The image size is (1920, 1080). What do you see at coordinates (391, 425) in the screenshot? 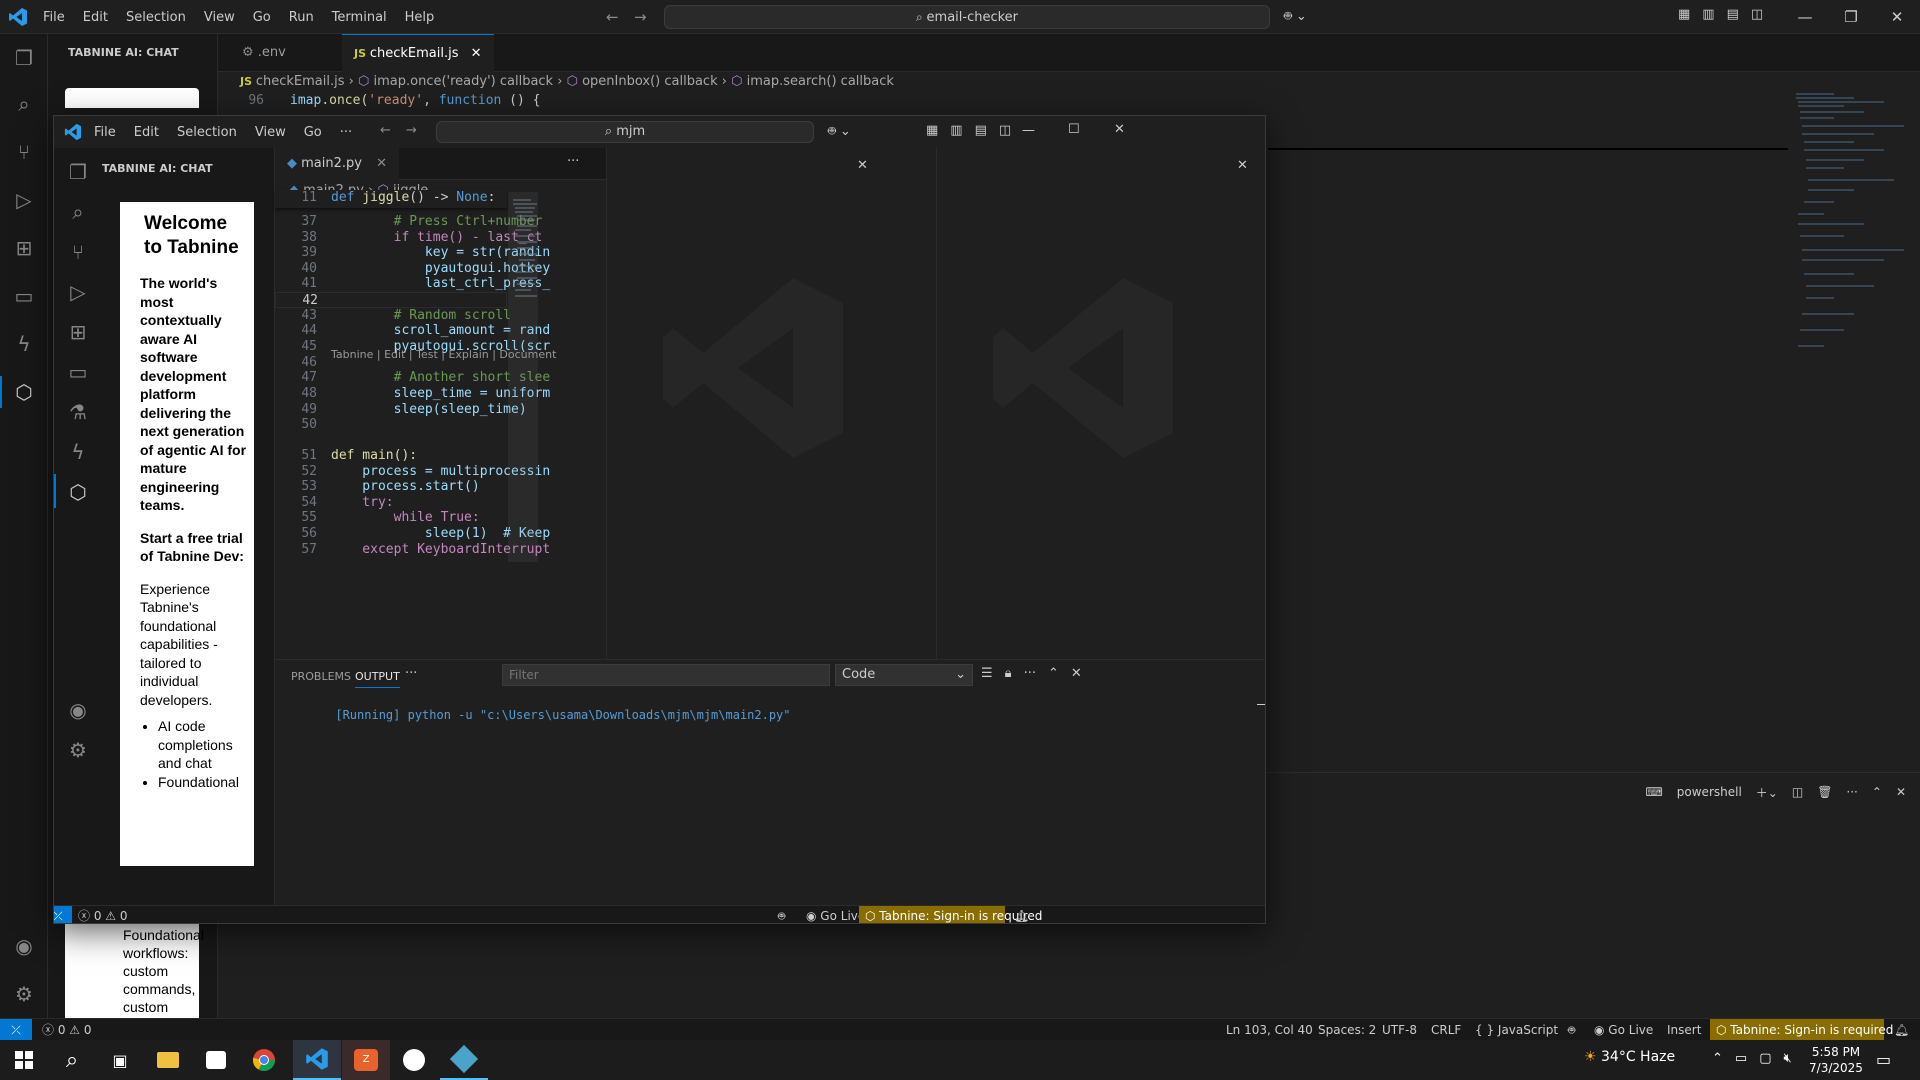
I see `code-line: 50` at bounding box center [391, 425].